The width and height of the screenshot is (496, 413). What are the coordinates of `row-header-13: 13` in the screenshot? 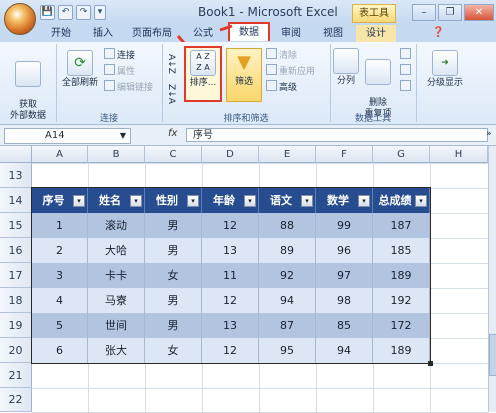 It's located at (16, 175).